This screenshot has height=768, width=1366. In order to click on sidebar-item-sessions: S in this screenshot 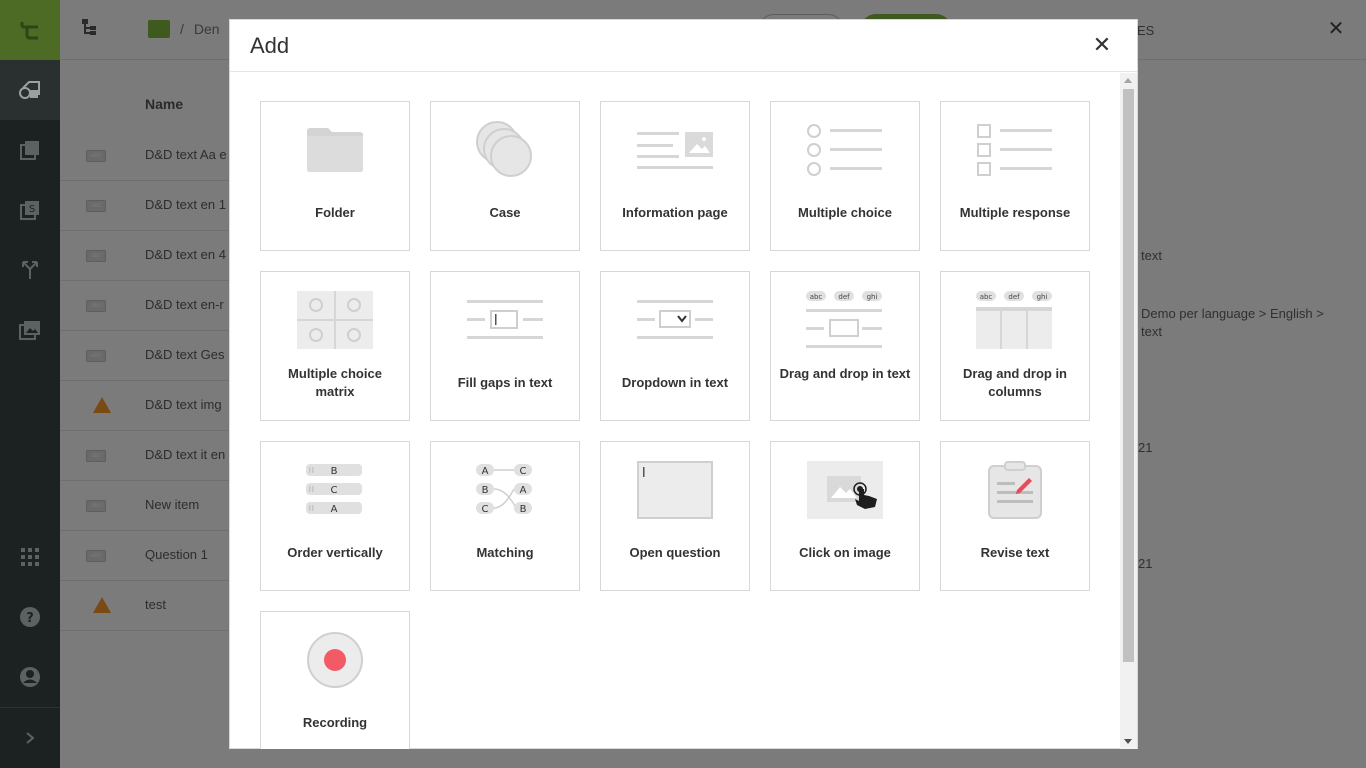, I will do `click(30, 210)`.